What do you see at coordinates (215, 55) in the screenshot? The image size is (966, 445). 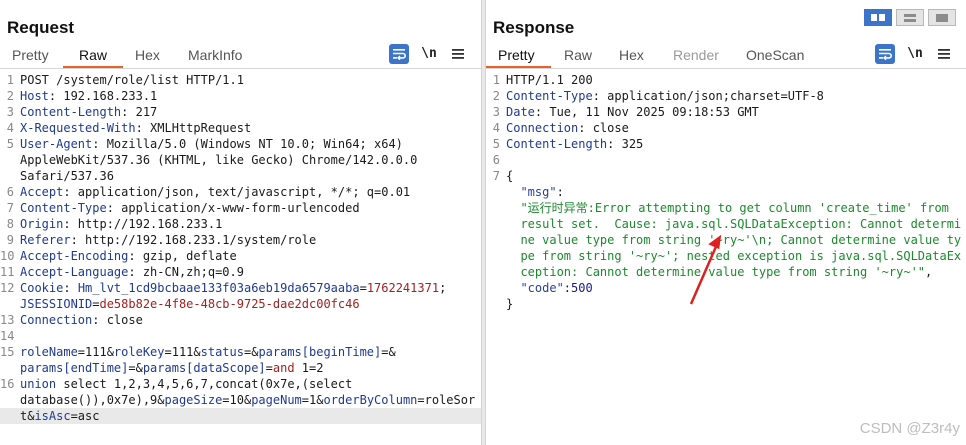 I see `request-tab-markinfo: MarkInfo` at bounding box center [215, 55].